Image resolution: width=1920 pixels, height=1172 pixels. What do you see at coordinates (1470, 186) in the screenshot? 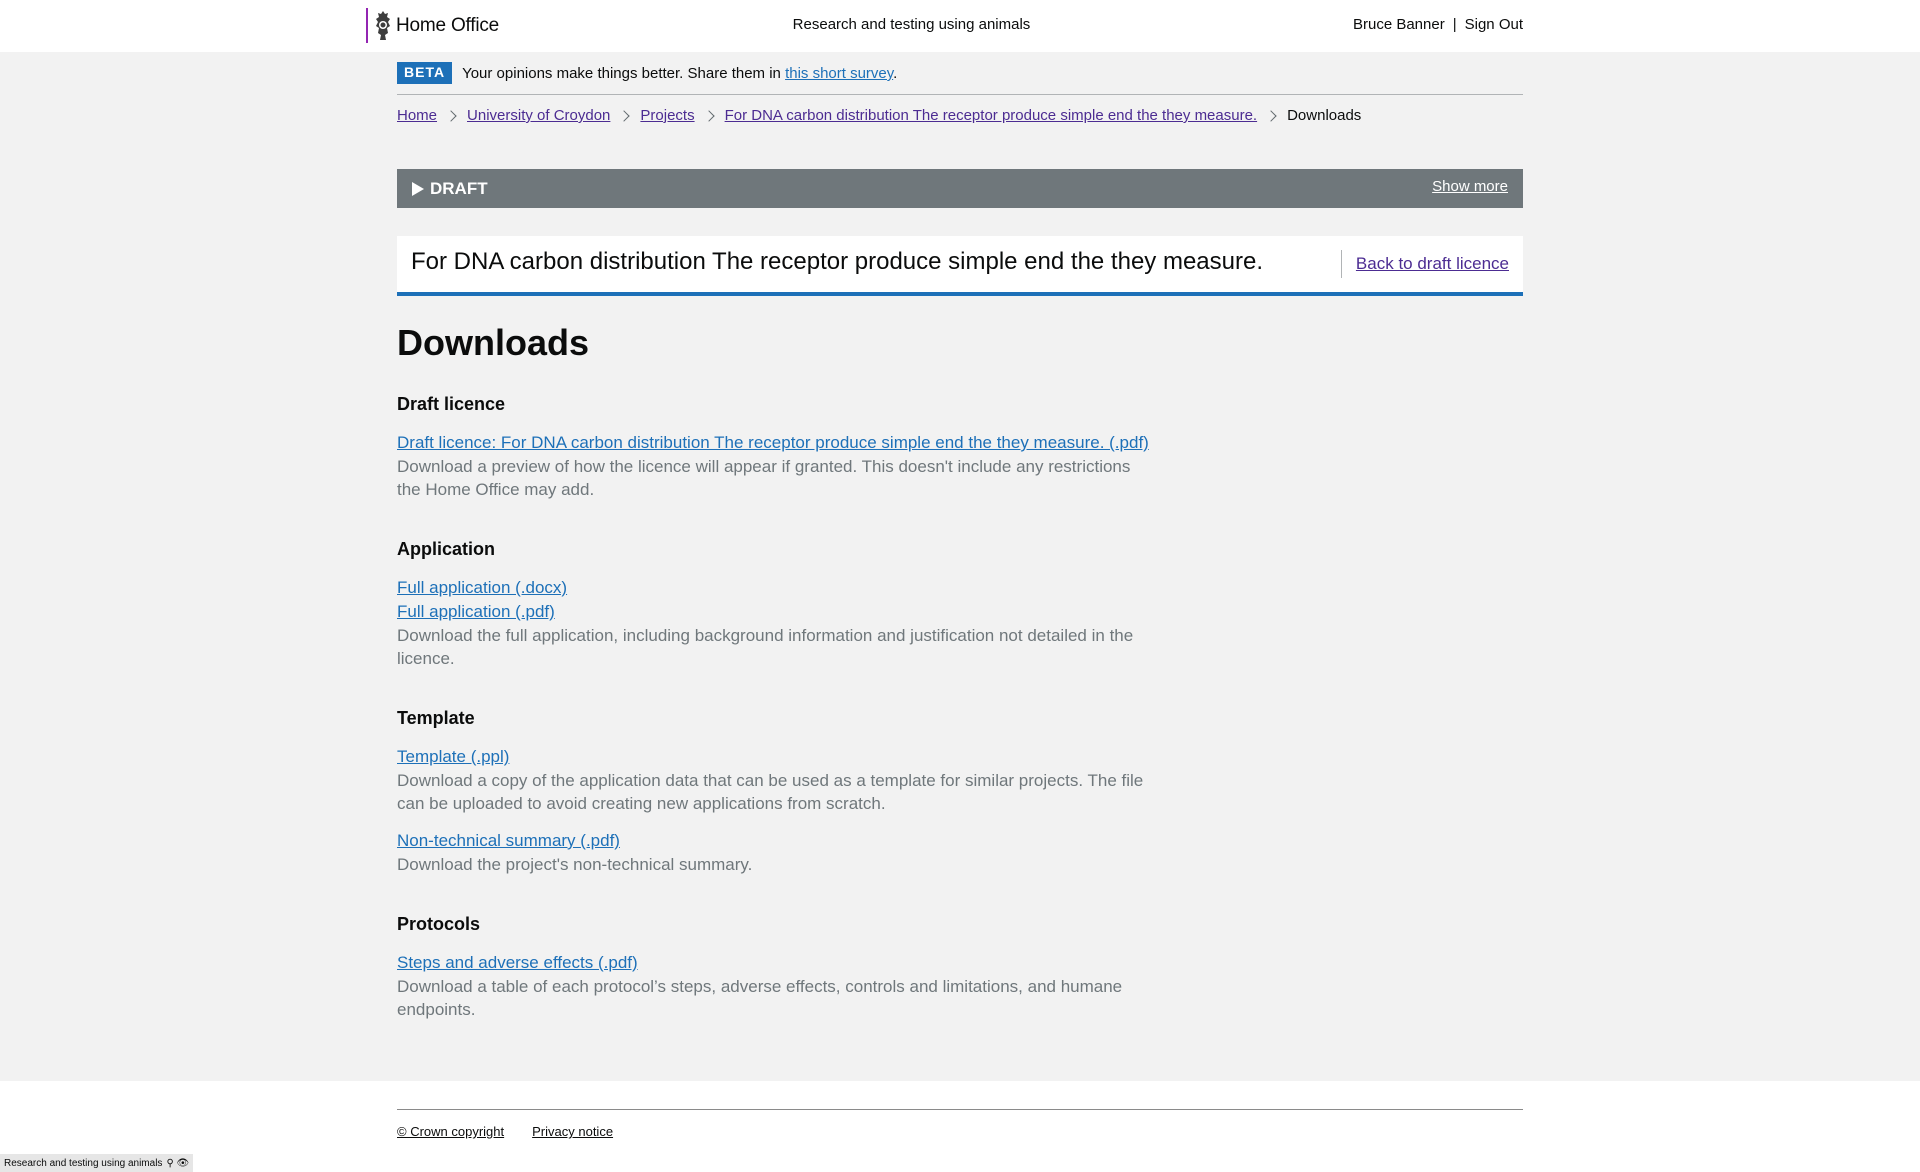
I see `show-more-link: Show more` at bounding box center [1470, 186].